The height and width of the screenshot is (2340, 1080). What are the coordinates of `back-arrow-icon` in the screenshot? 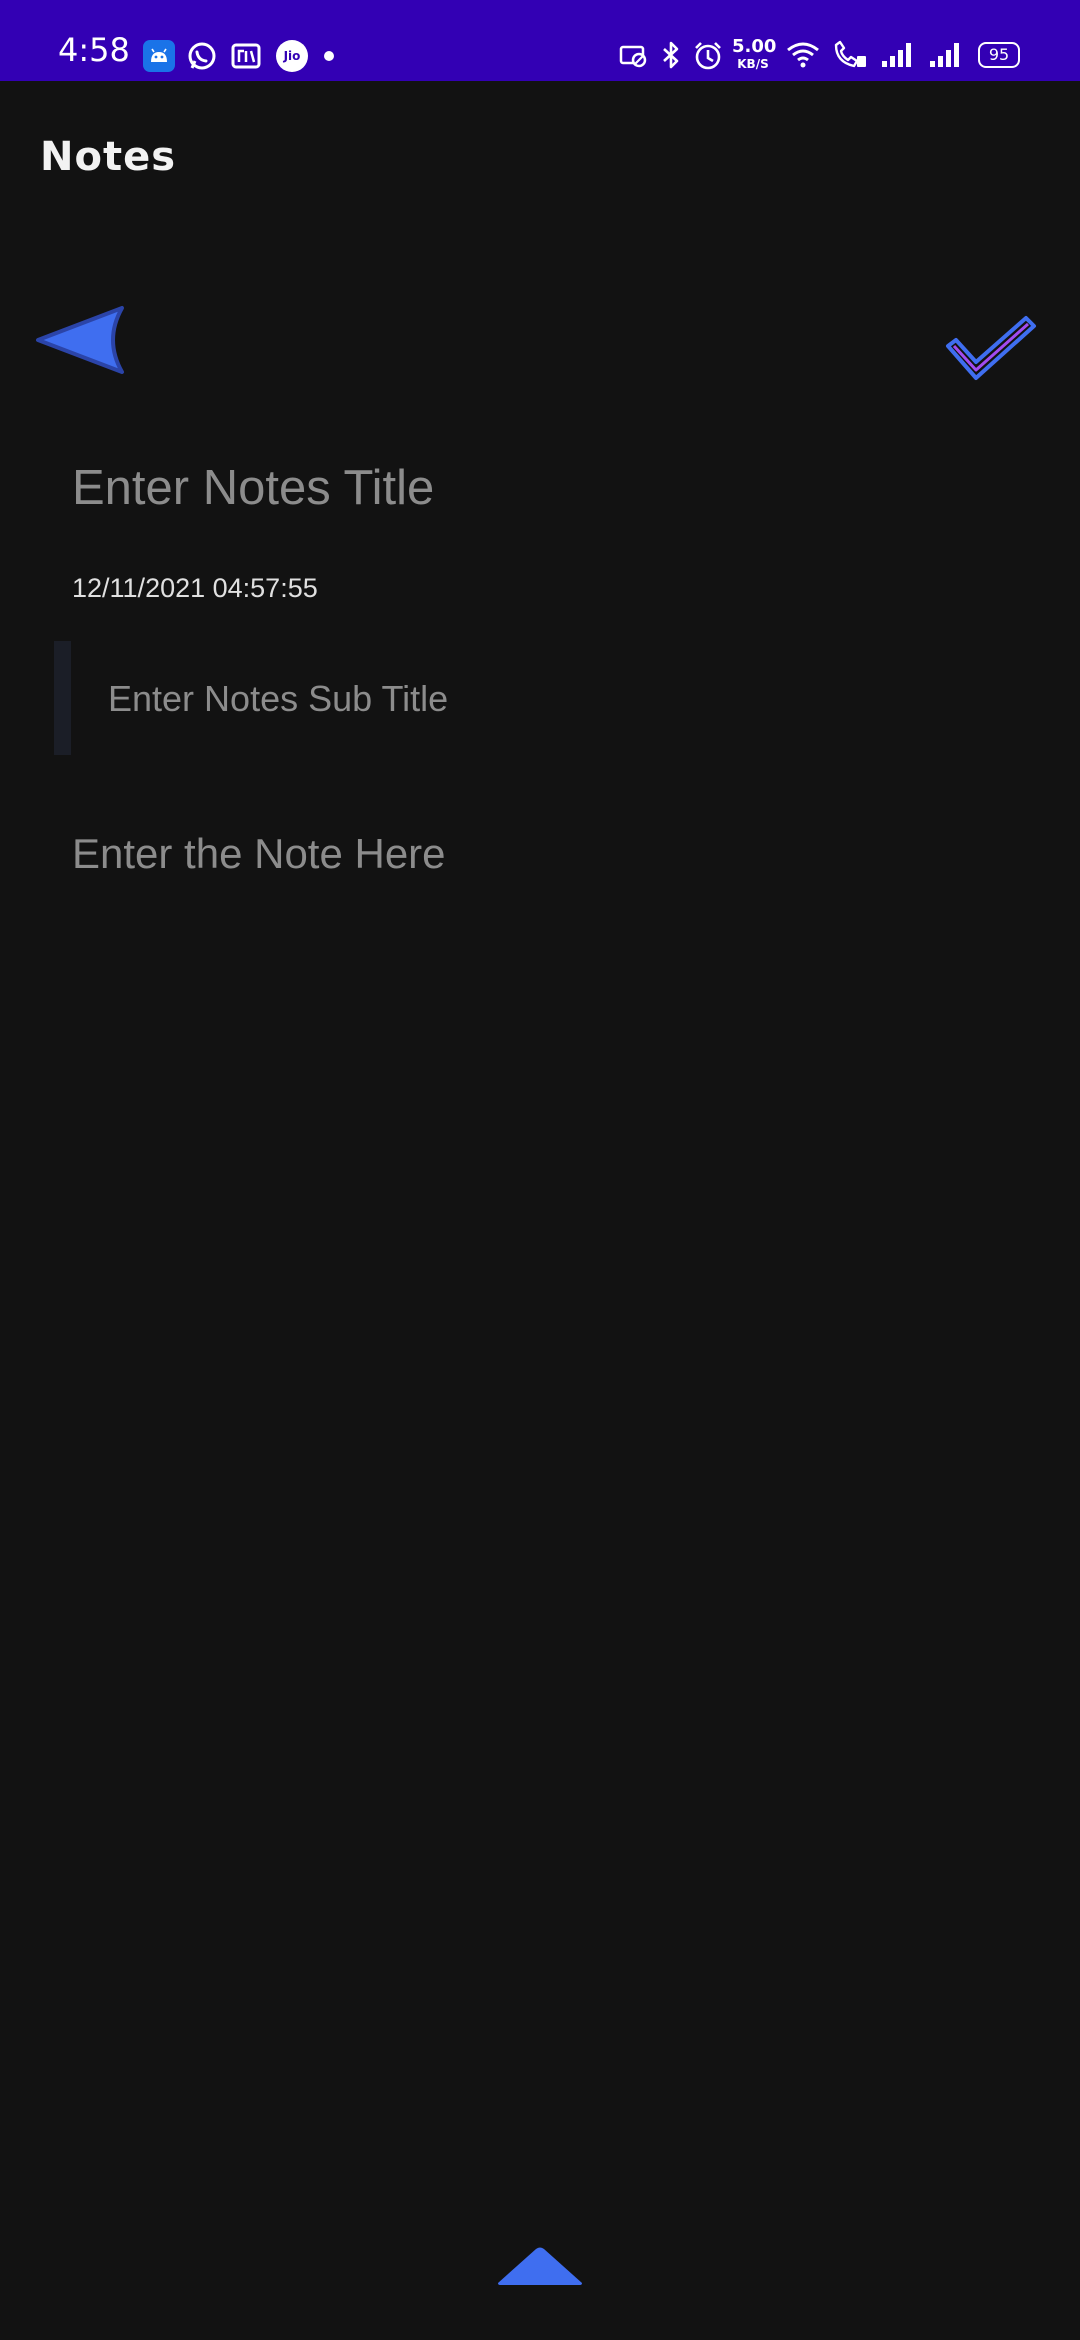 It's located at (80, 340).